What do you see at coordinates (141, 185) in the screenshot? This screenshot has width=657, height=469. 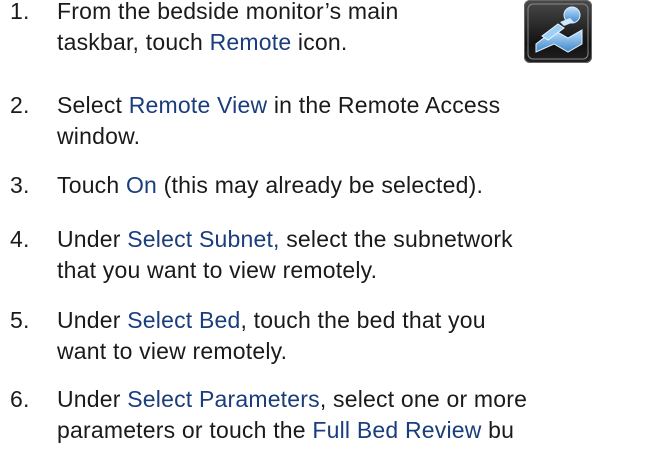 I see `highlighted-term: On` at bounding box center [141, 185].